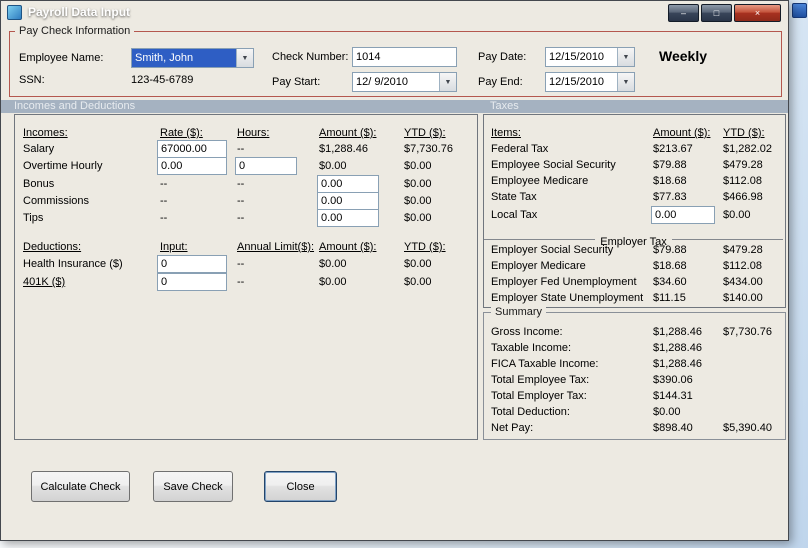 This screenshot has height=548, width=808. Describe the element at coordinates (343, 149) in the screenshot. I see `income-amount-value: $1,288.46` at that location.